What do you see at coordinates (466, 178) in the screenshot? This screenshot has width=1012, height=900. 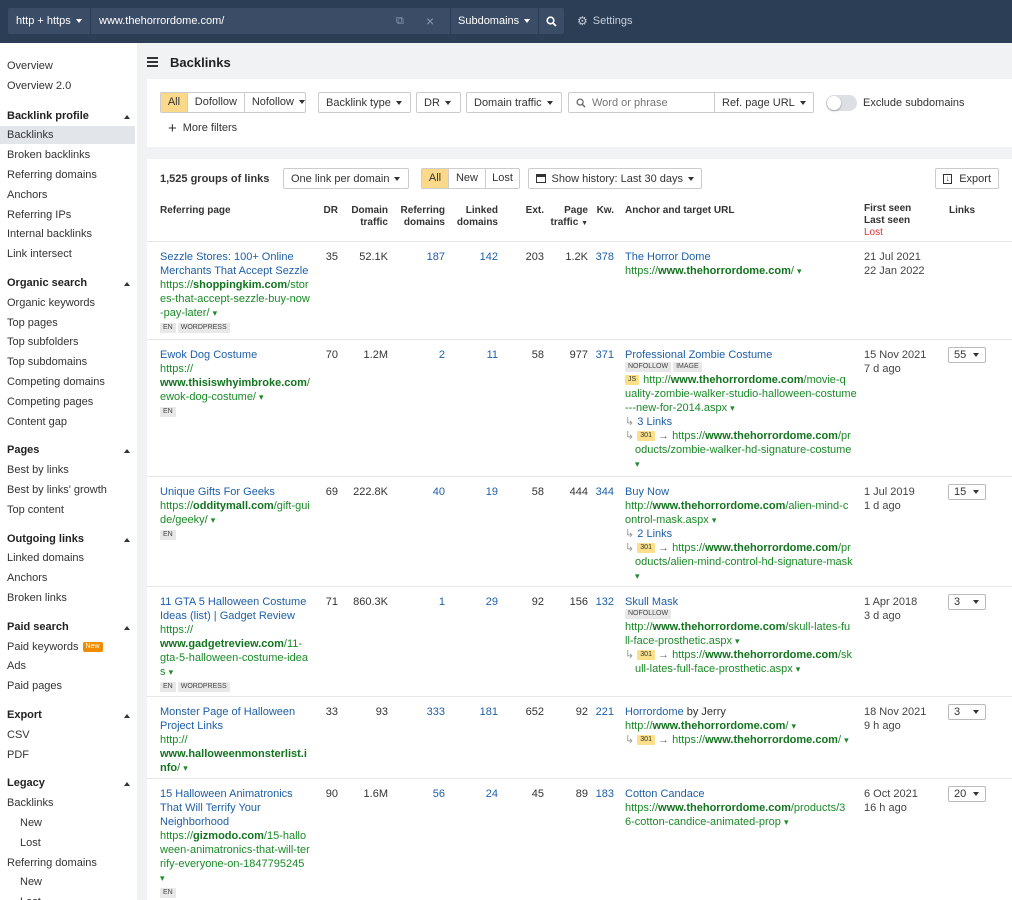 I see `tab-new: New` at bounding box center [466, 178].